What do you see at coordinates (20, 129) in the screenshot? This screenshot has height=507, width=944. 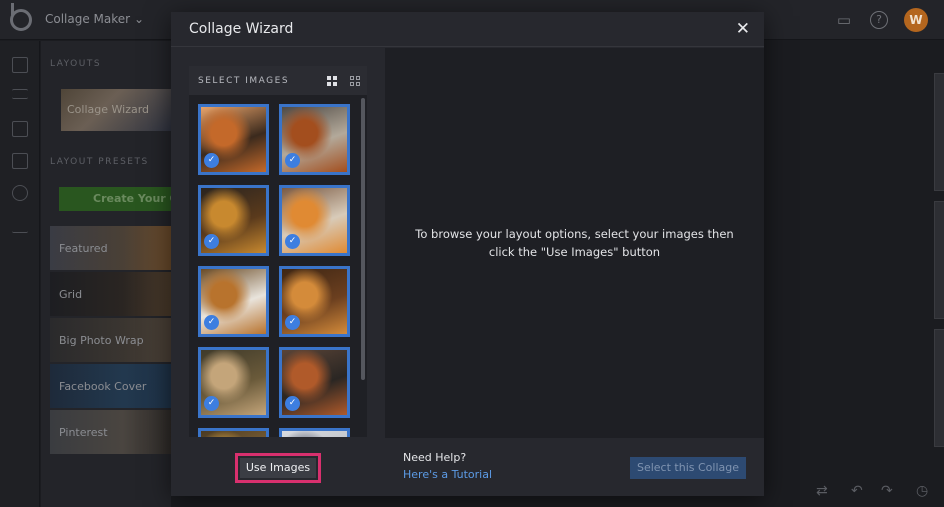 I see `layout-icon` at bounding box center [20, 129].